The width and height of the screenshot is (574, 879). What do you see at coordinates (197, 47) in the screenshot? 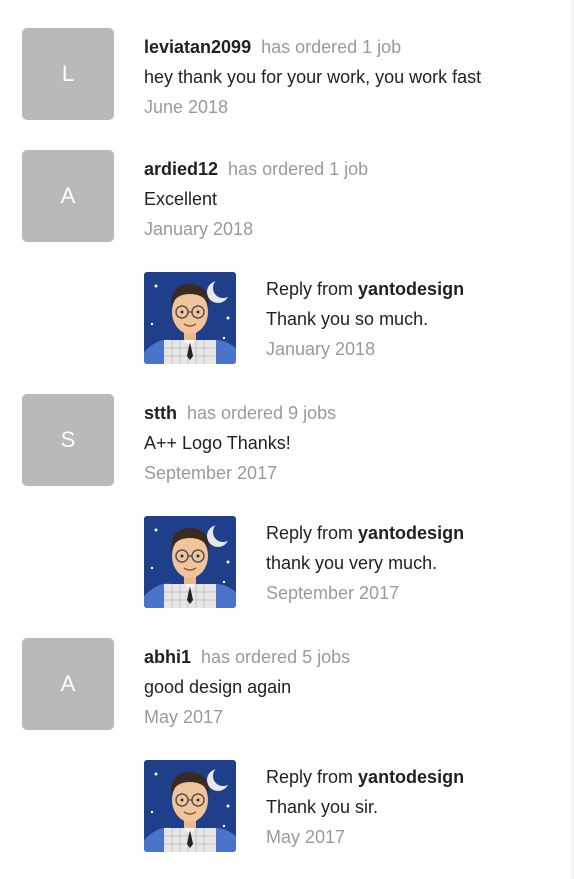
I see `buyer-username: leviatan2099` at bounding box center [197, 47].